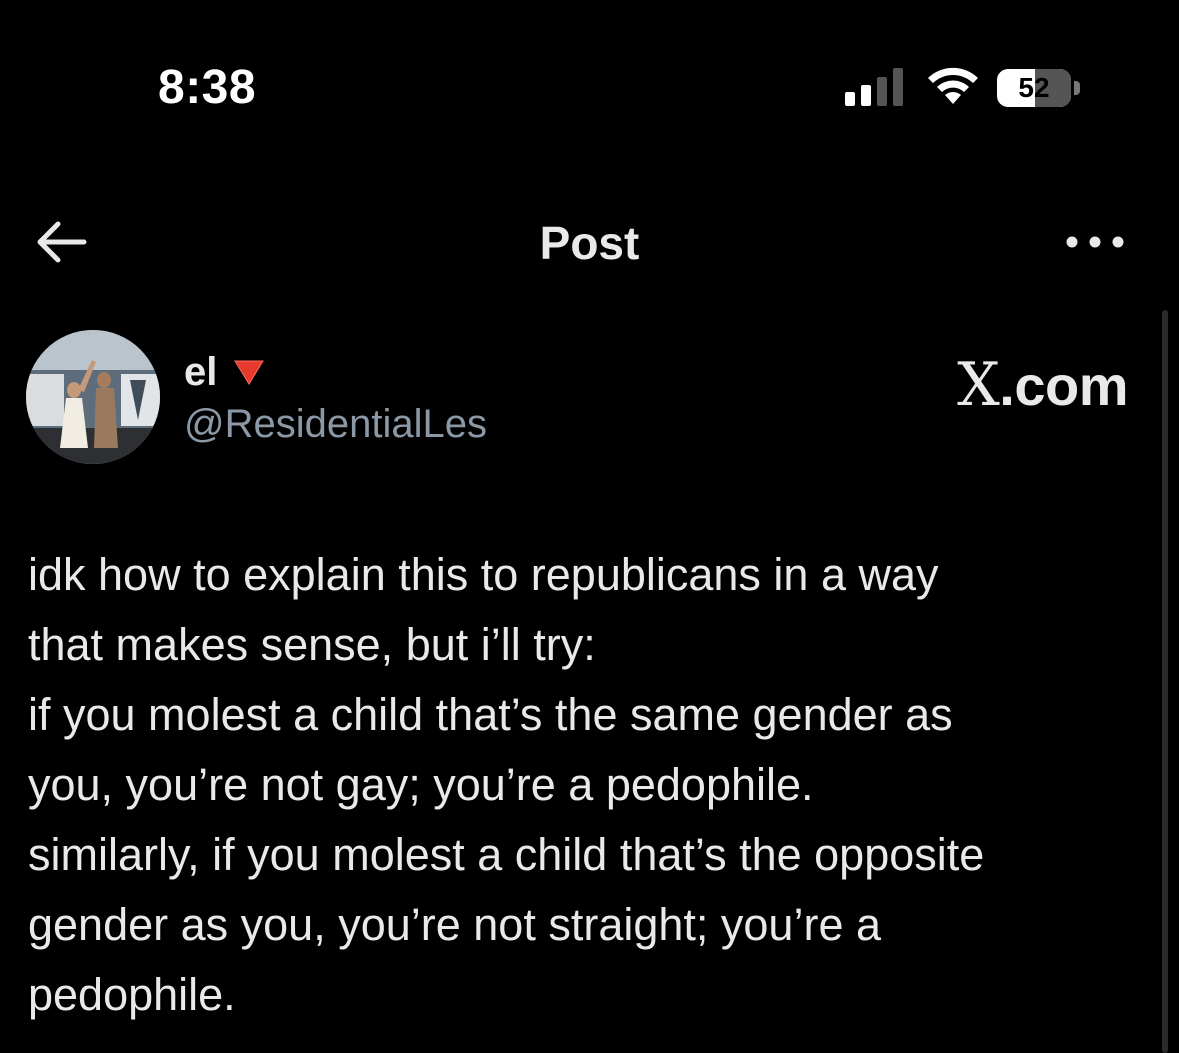 This screenshot has width=1179, height=1053. I want to click on scrollbar, so click(1165, 681).